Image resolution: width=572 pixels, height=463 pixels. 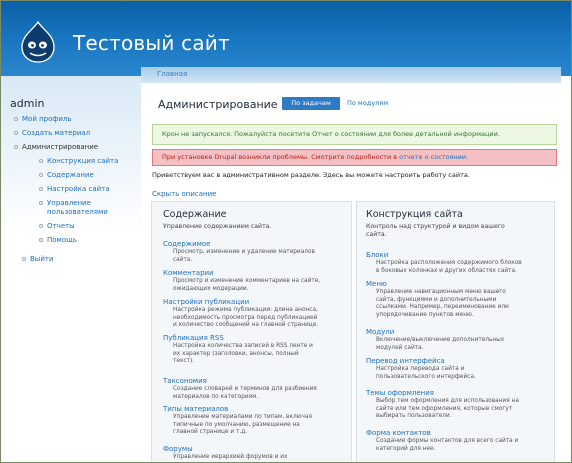 I want to click on breadcrumb: Главная, so click(x=172, y=74).